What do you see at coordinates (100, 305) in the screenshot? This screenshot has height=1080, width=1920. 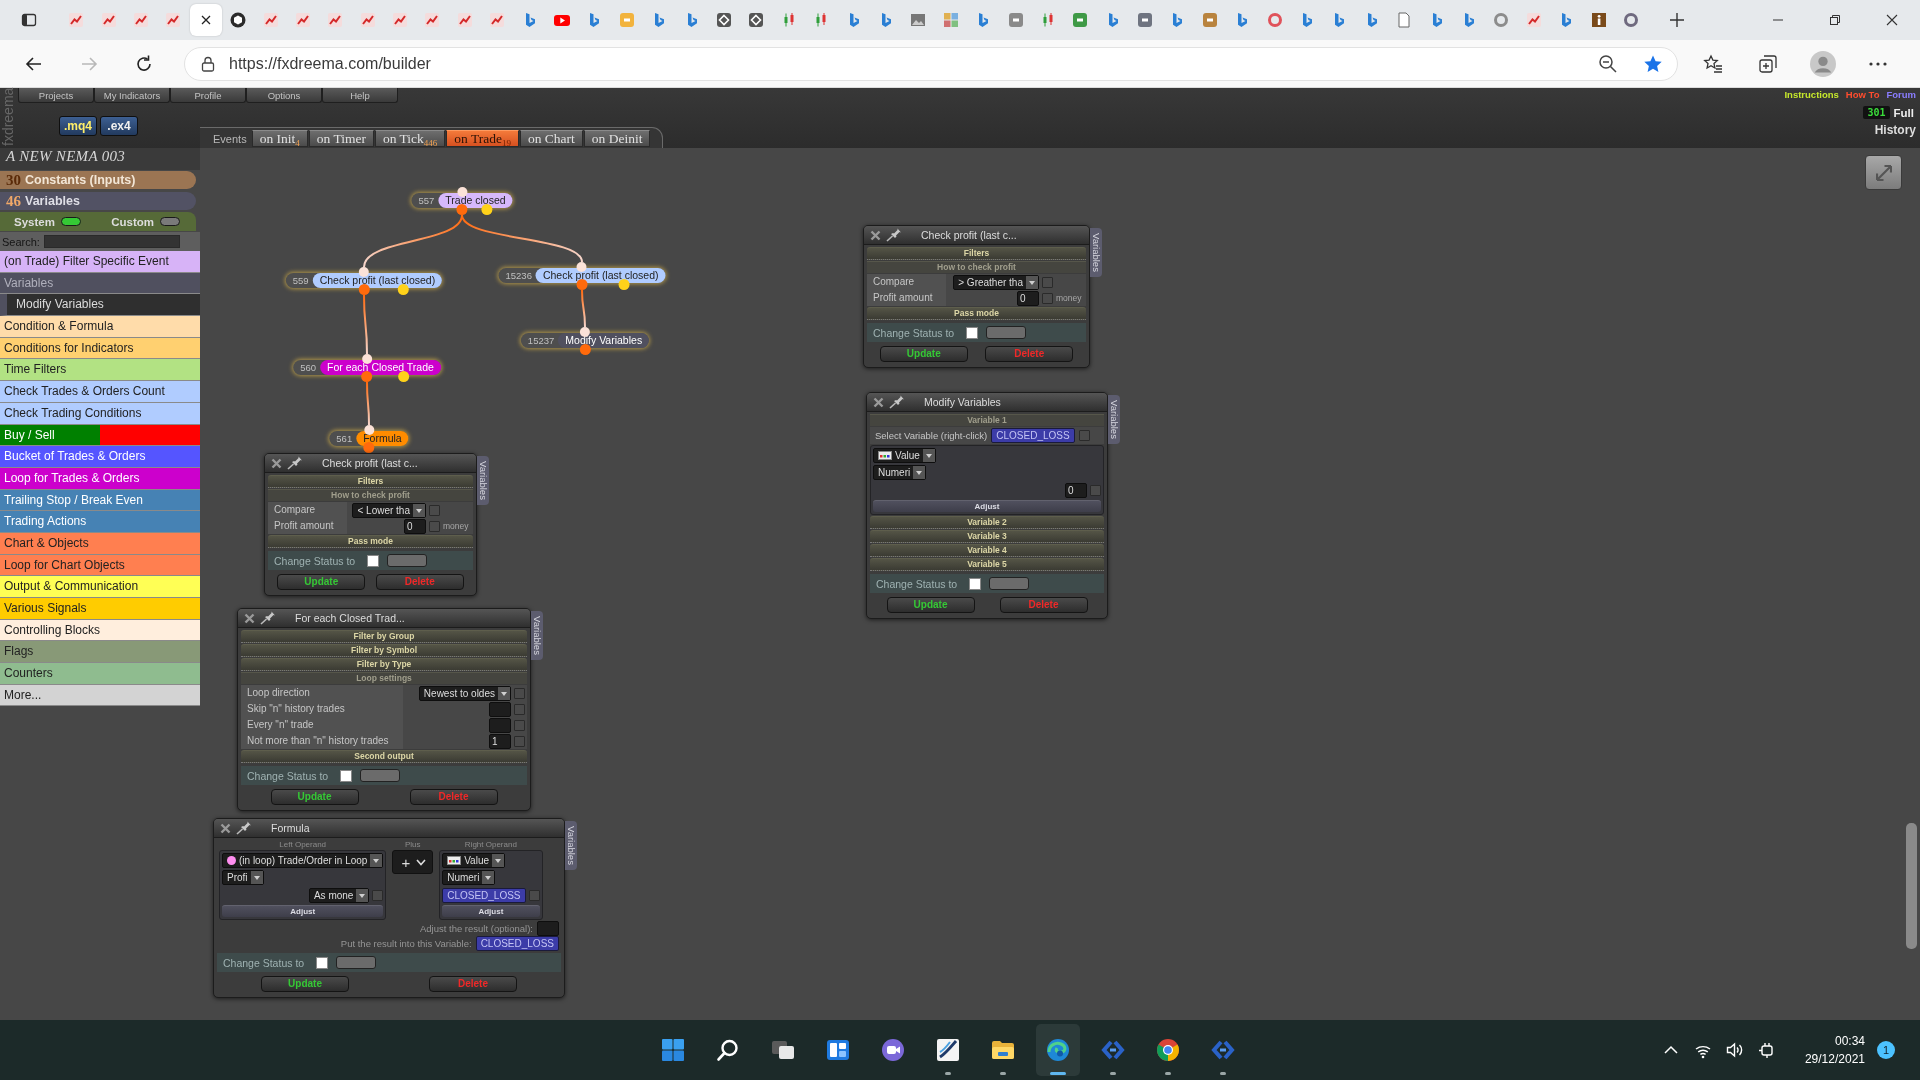 I see `category-item: Modify Variables` at bounding box center [100, 305].